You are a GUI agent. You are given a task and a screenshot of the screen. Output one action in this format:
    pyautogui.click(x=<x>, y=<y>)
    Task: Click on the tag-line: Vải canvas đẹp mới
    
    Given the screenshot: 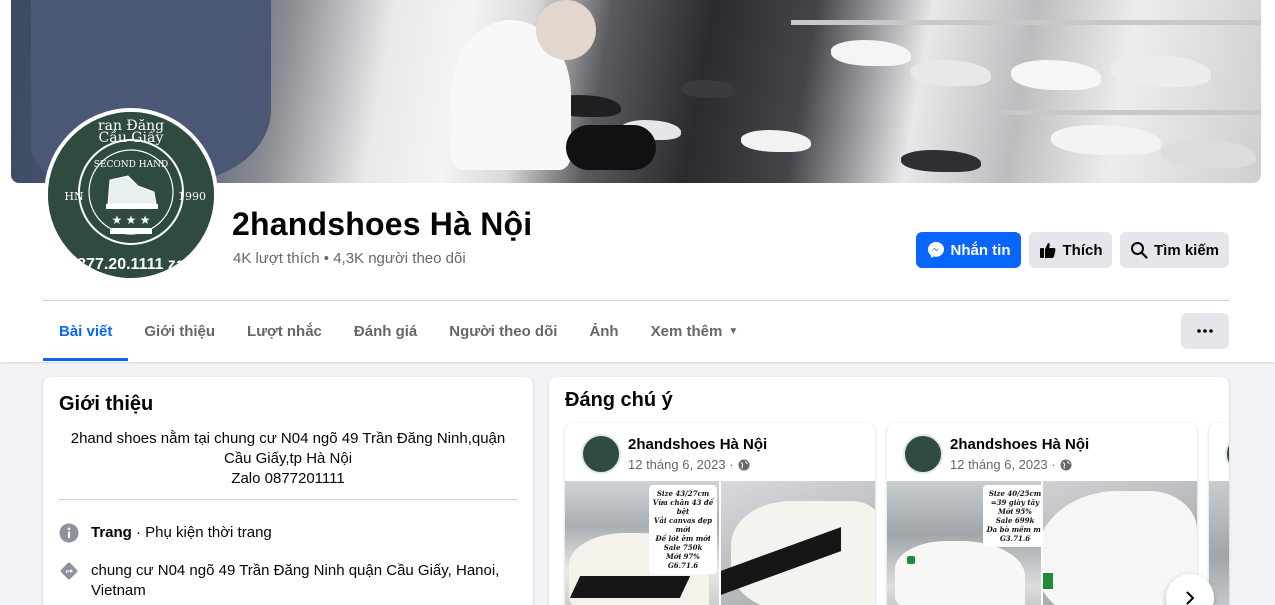 What is the action you would take?
    pyautogui.click(x=683, y=525)
    